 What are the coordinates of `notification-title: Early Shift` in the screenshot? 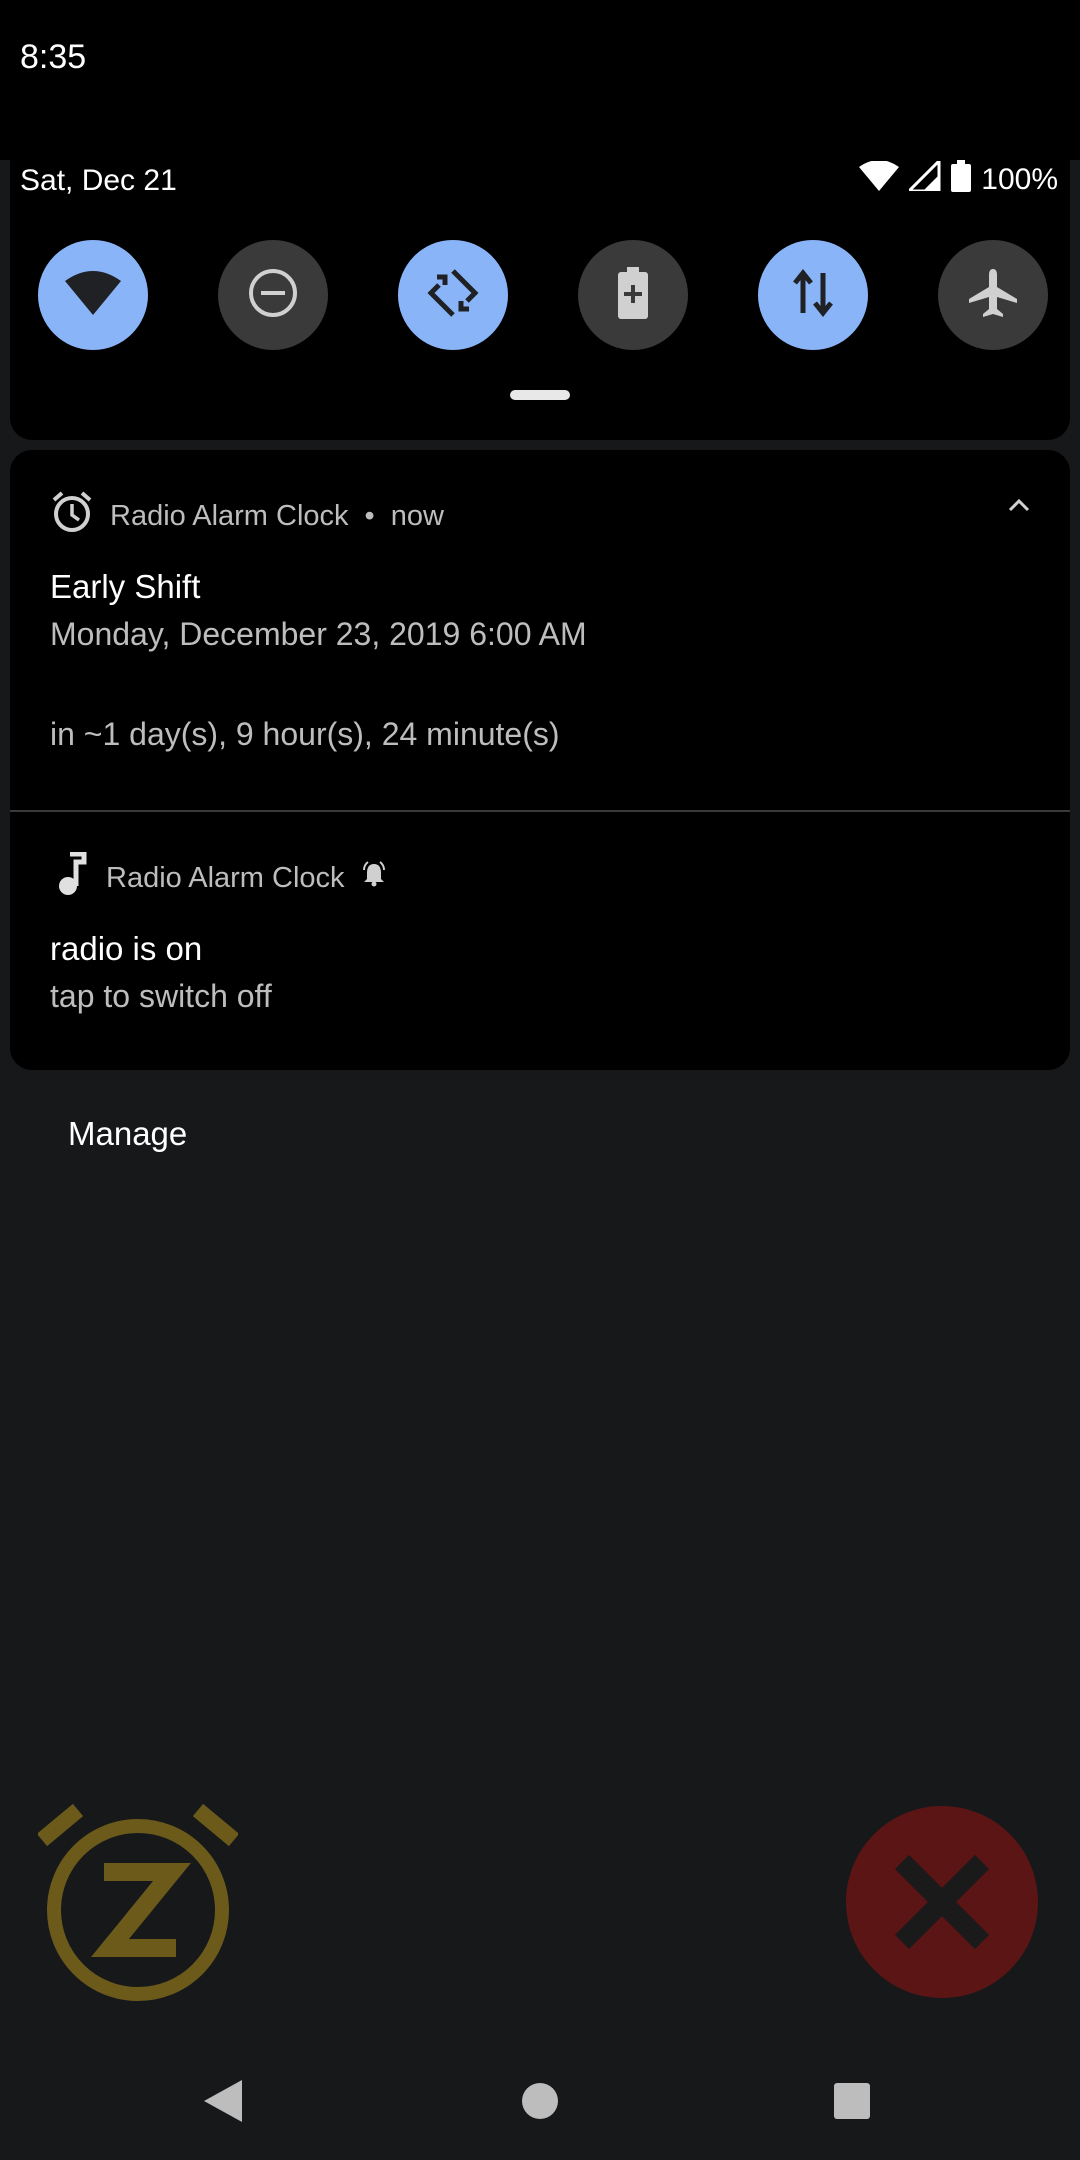 It's located at (125, 586).